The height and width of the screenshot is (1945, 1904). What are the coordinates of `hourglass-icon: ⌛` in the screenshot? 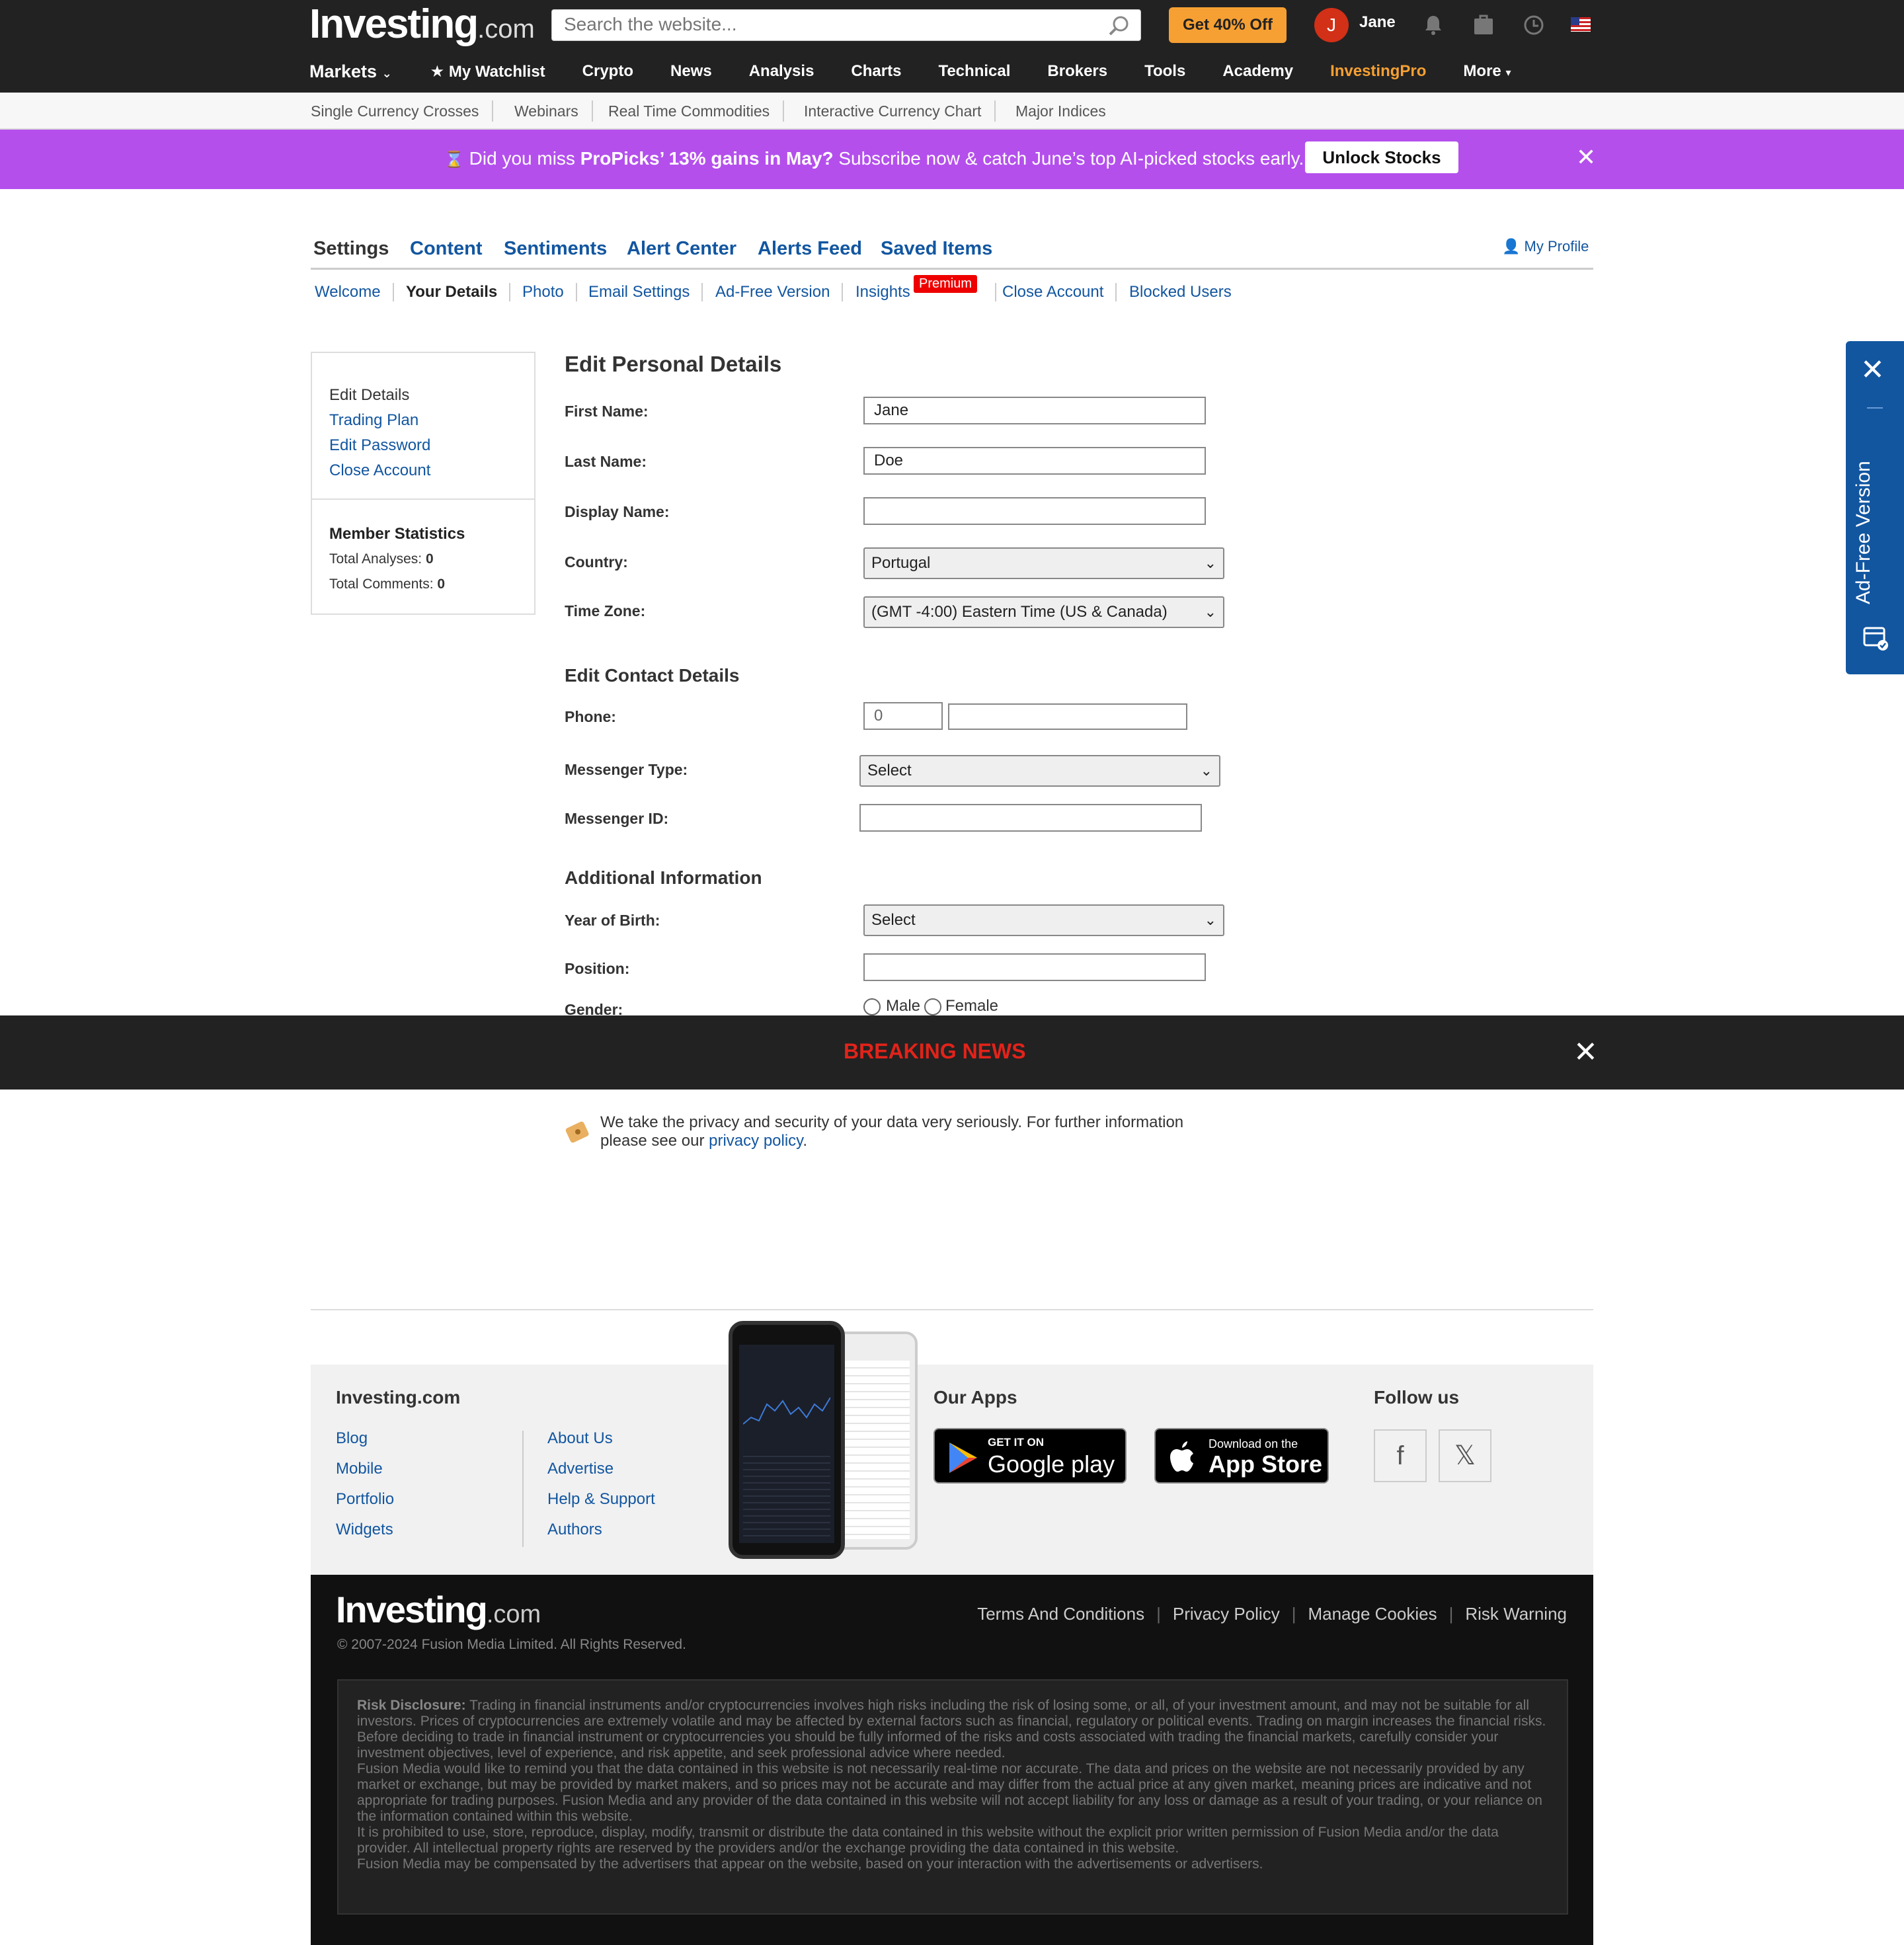 It's located at (454, 160).